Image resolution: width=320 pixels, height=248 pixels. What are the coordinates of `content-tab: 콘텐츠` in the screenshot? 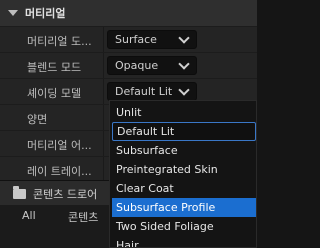 It's located at (83, 217).